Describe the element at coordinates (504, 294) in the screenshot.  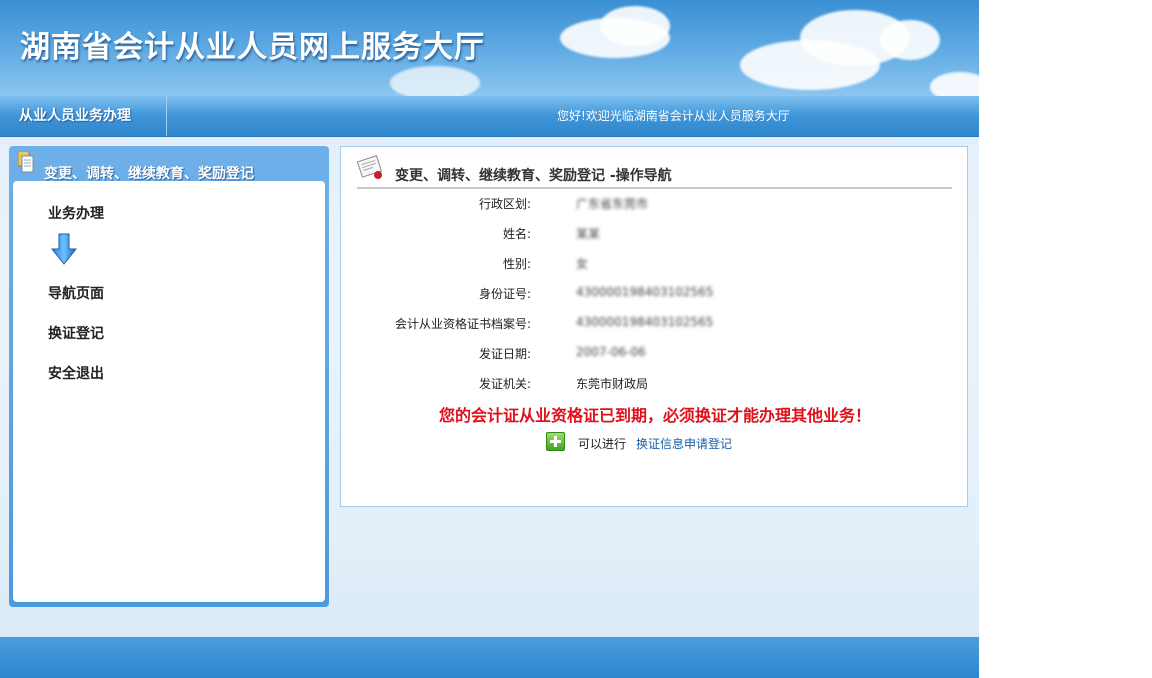
I see `field-label-id-number: 身份证号:` at that location.